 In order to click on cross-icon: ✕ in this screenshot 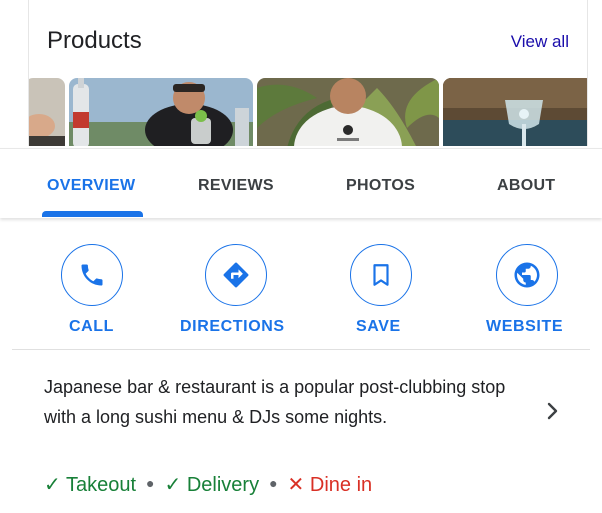, I will do `click(296, 485)`.